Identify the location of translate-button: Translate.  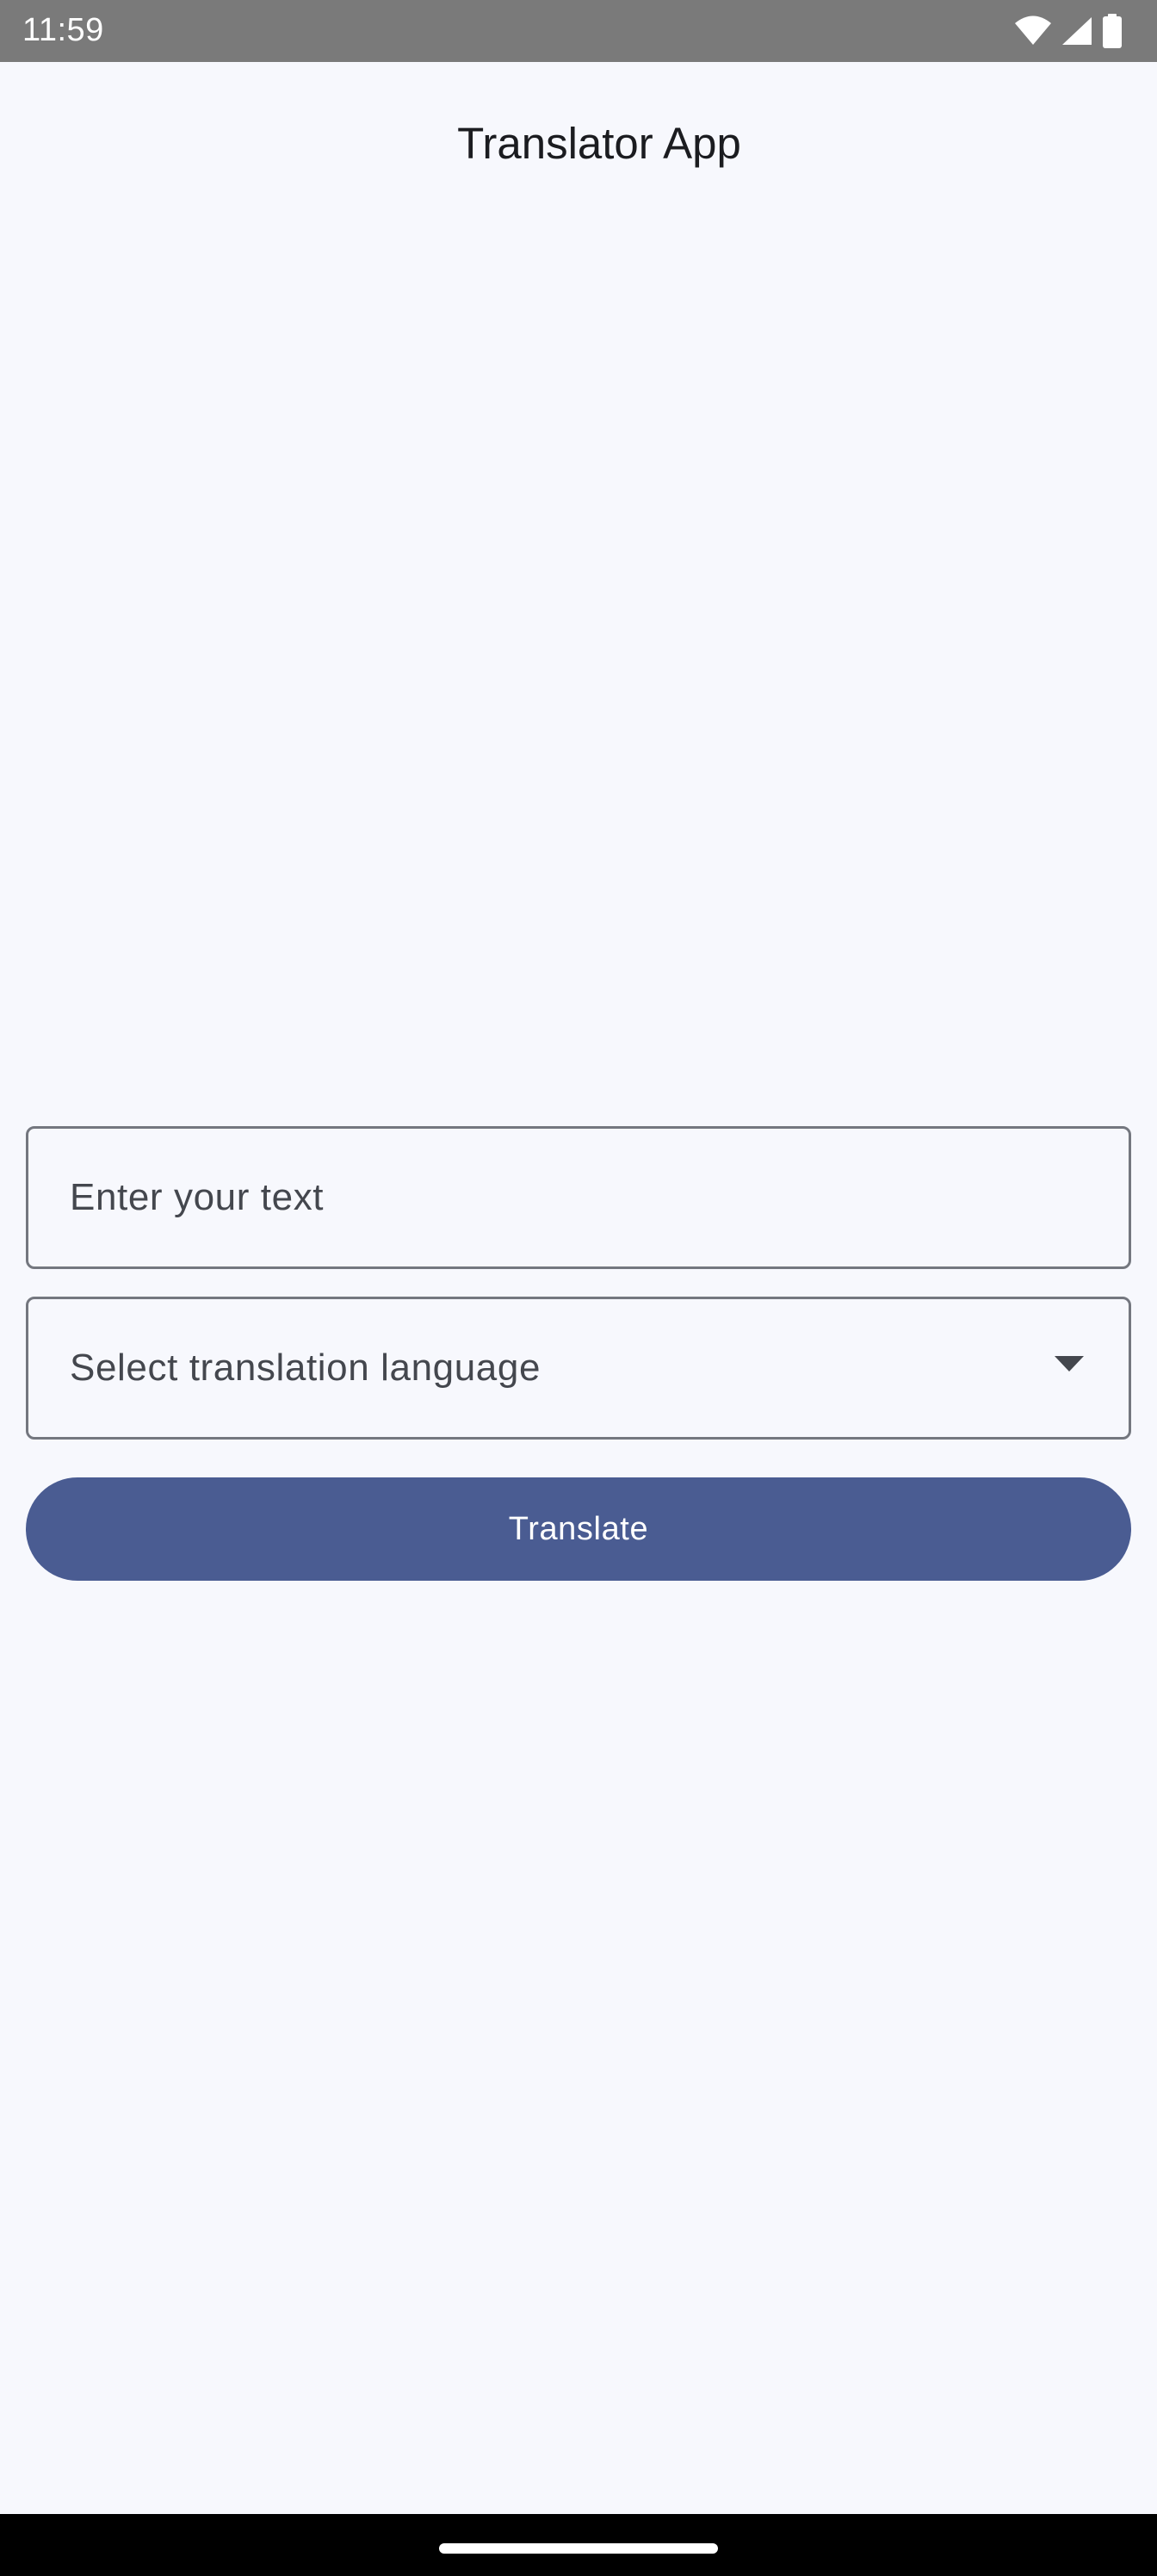
(579, 1529).